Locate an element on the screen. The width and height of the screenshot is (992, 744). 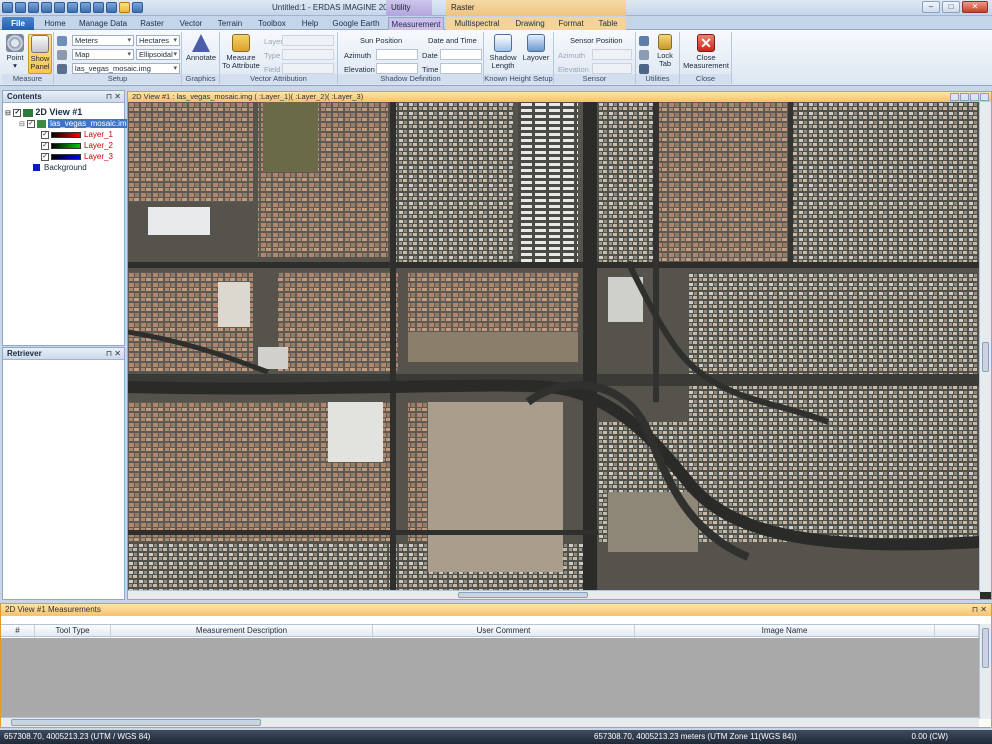
tree-layer-3: ✓ Layer_3 is located at coordinates (77, 156).